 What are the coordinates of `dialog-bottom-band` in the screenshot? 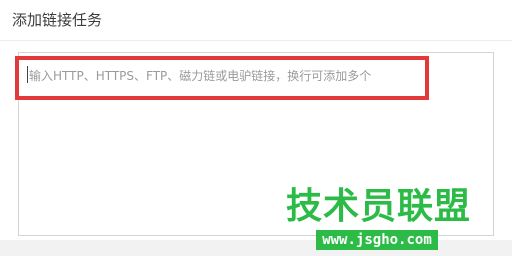 It's located at (256, 248).